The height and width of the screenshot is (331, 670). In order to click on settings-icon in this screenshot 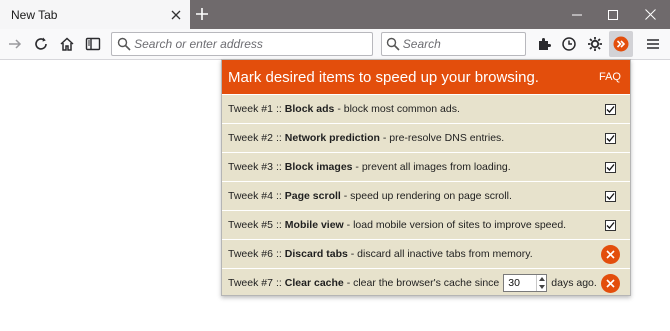, I will do `click(595, 44)`.